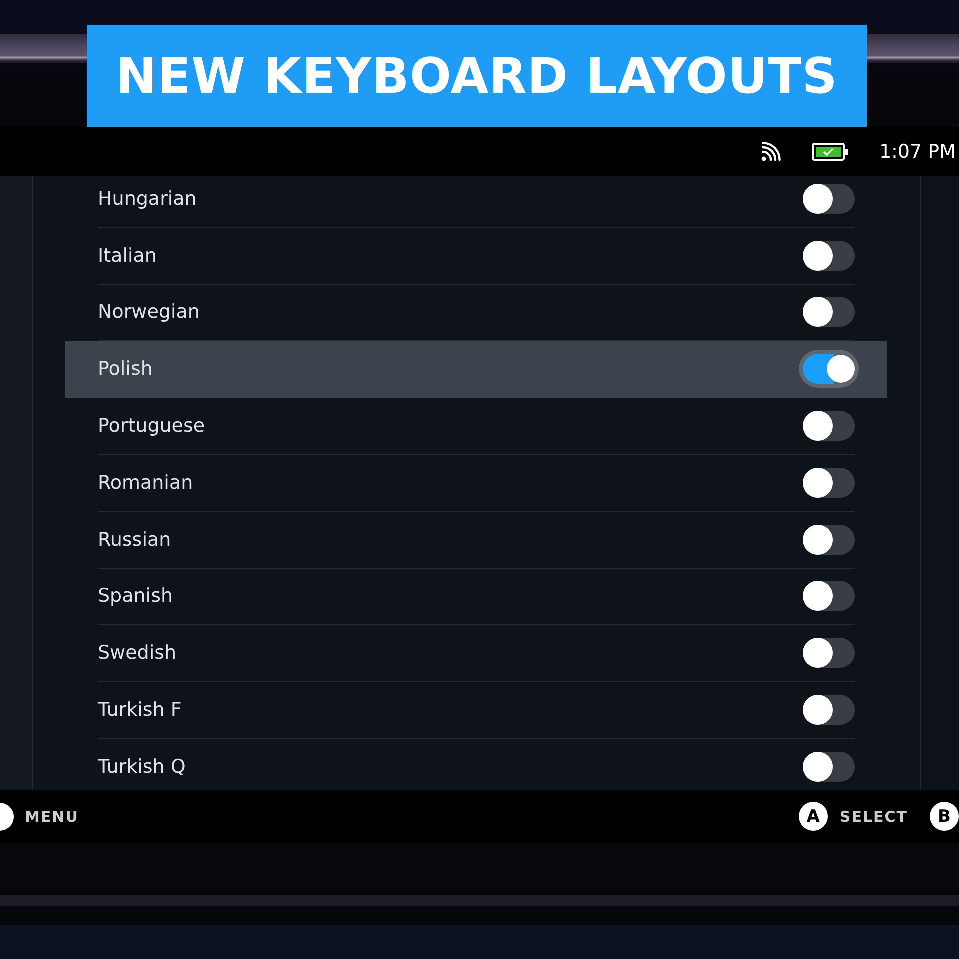  I want to click on layout-row: Romanian, so click(476, 483).